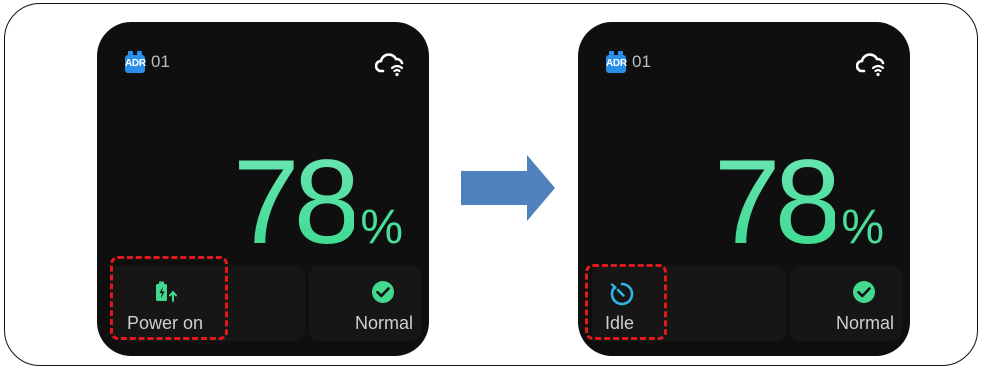 Image resolution: width=985 pixels, height=371 pixels. I want to click on highlight-box-idle, so click(626, 302).